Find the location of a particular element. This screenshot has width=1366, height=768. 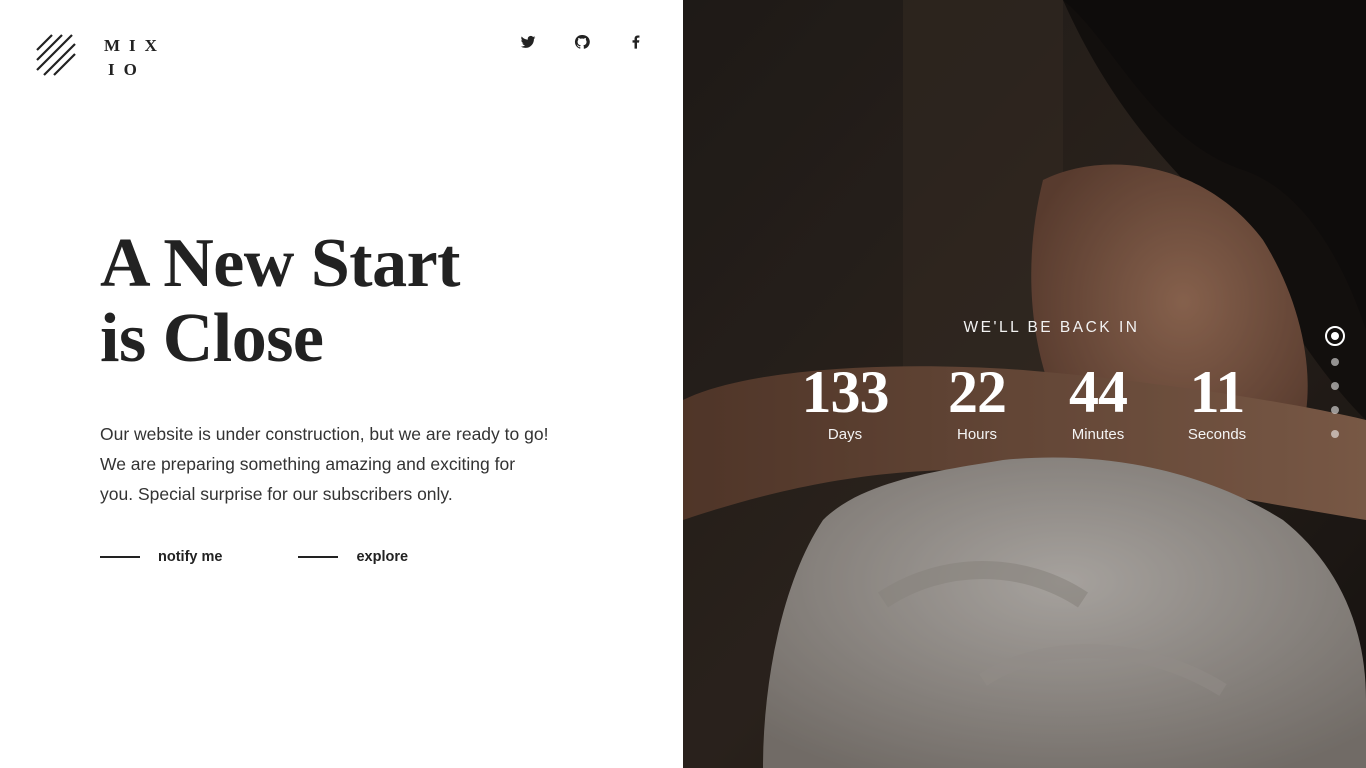

notify-me-link: notify me is located at coordinates (161, 557).